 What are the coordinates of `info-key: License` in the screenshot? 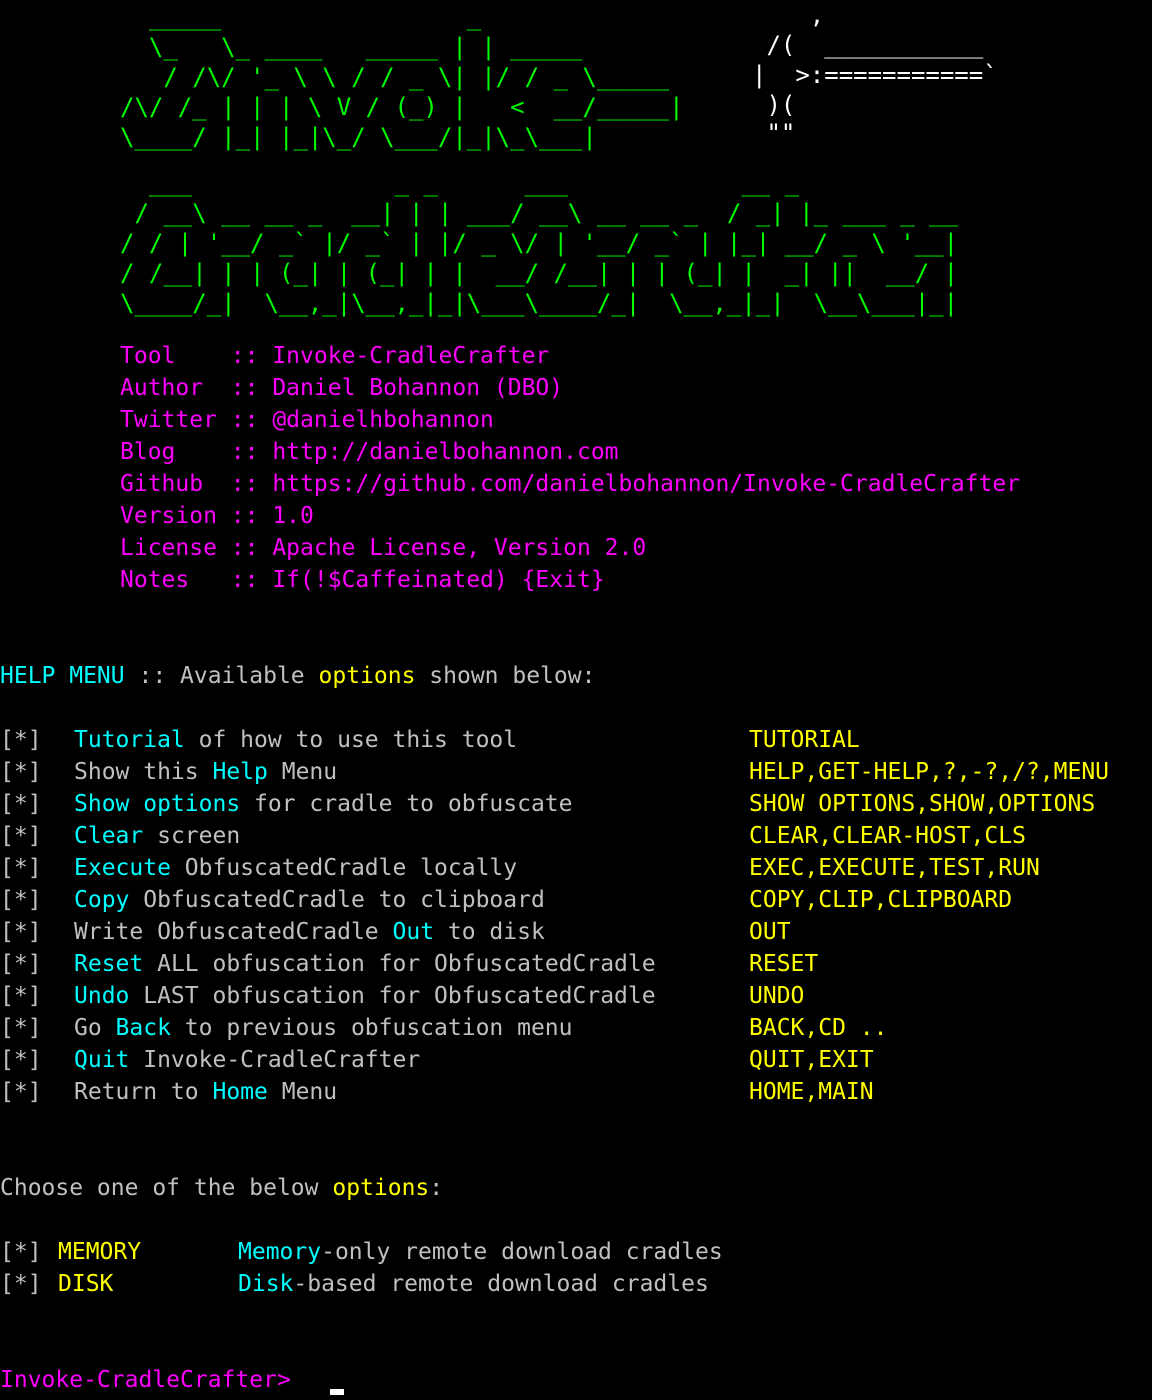 It's located at (175, 548).